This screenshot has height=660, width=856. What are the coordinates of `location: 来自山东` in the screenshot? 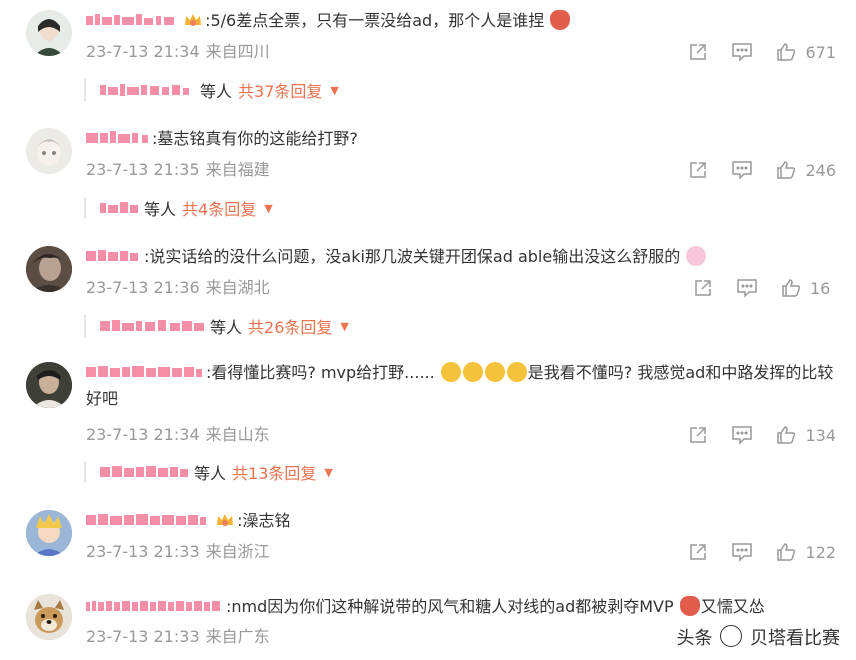 It's located at (237, 434).